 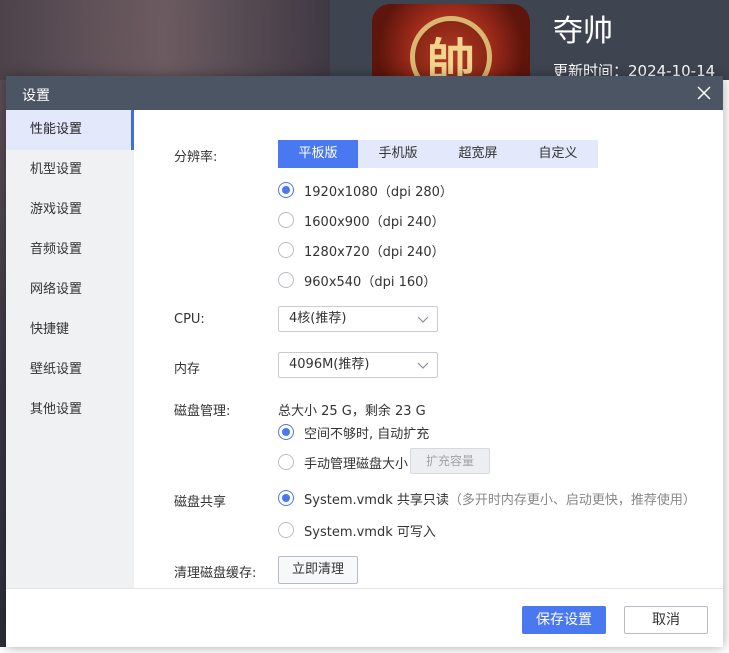 What do you see at coordinates (36, 96) in the screenshot?
I see `dialog-title: 设置` at bounding box center [36, 96].